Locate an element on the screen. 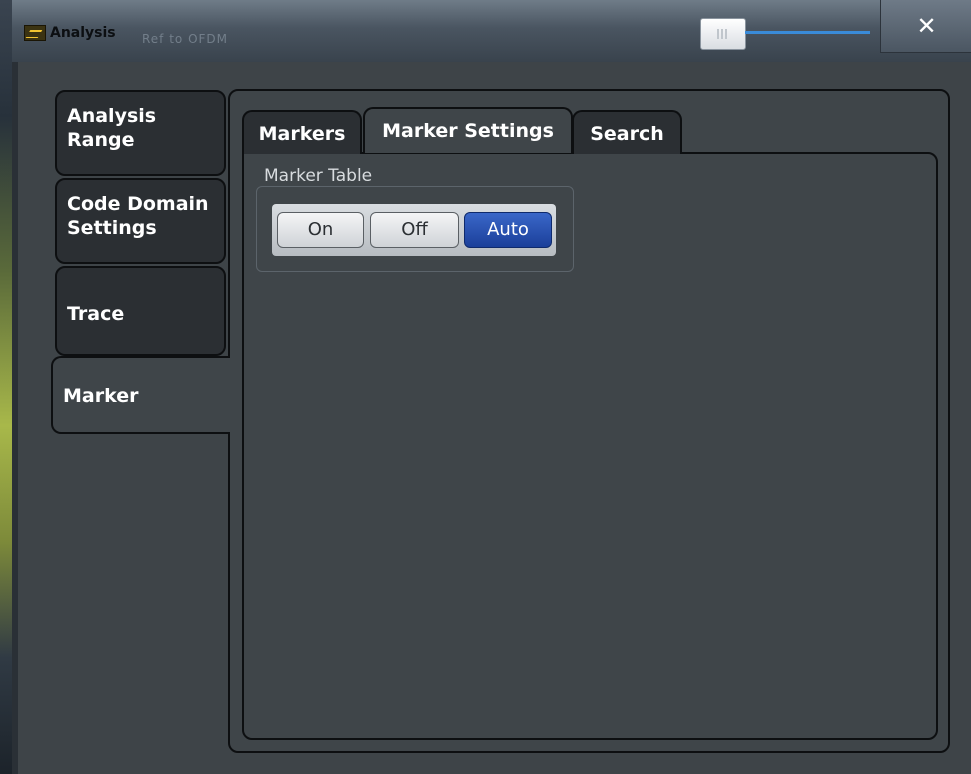 The width and height of the screenshot is (971, 774). grip-icon is located at coordinates (722, 34).